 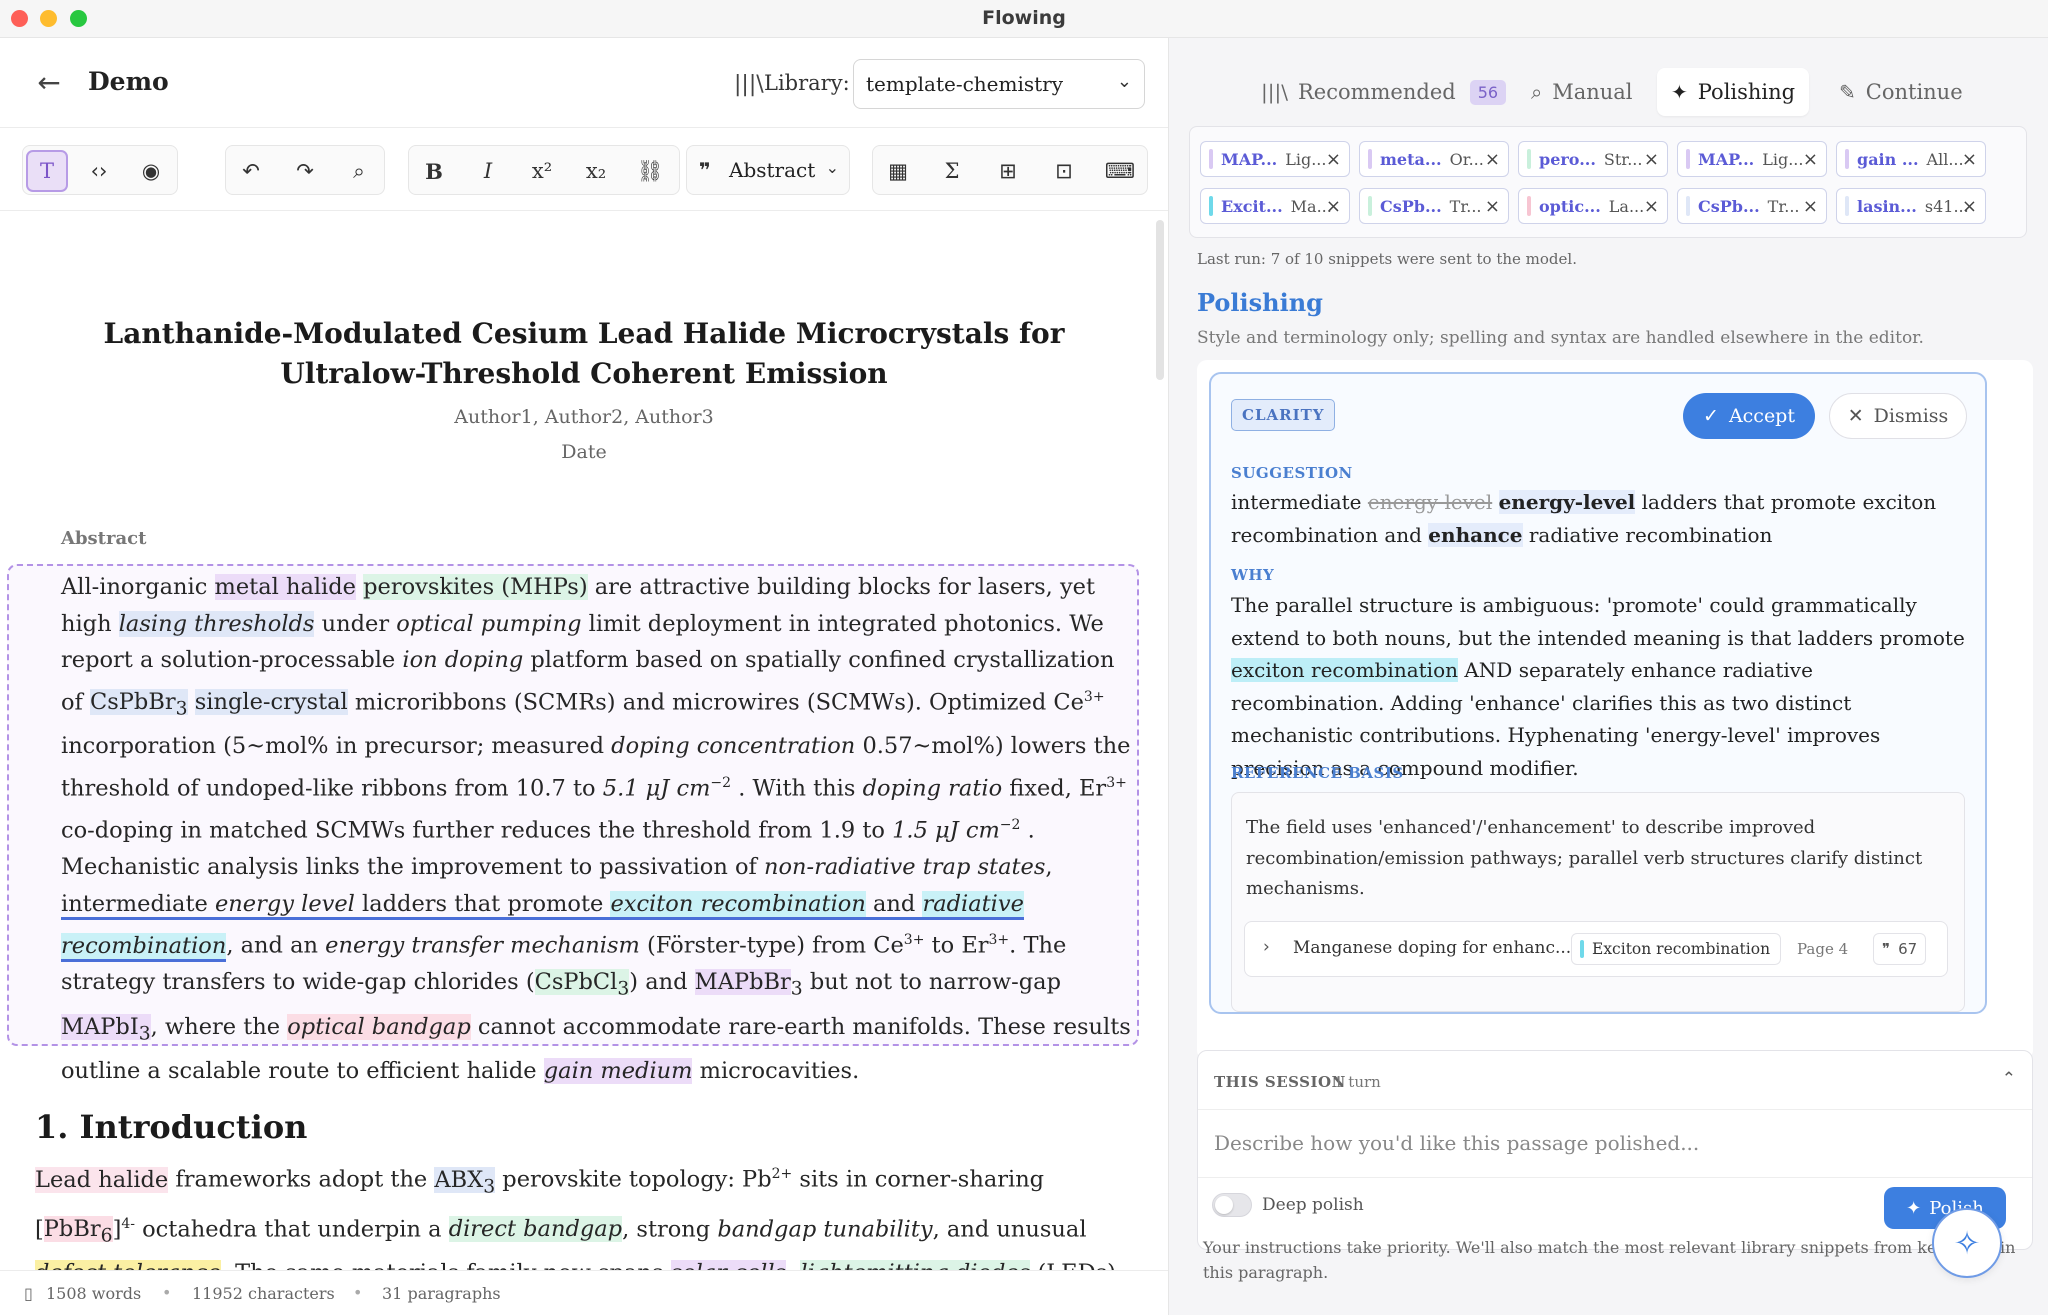 I want to click on undo-icon: ↶, so click(x=251, y=171).